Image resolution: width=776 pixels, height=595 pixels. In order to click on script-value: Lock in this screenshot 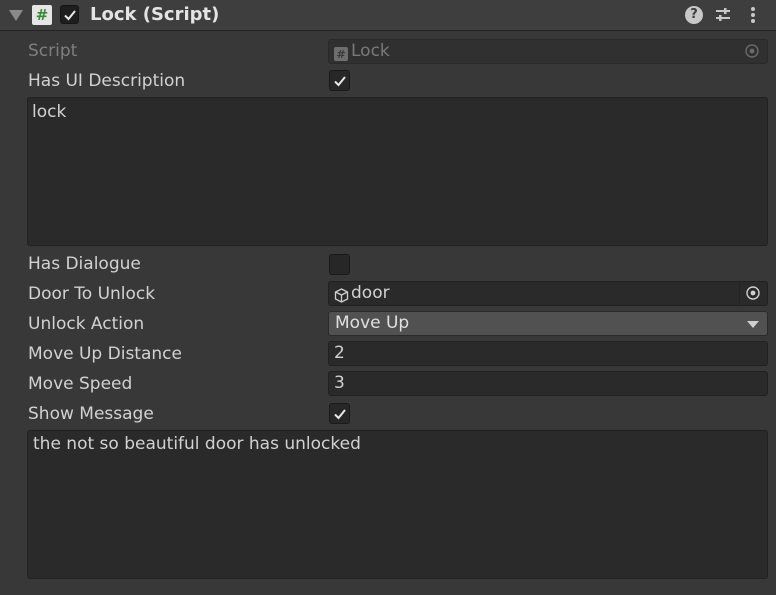, I will do `click(370, 51)`.